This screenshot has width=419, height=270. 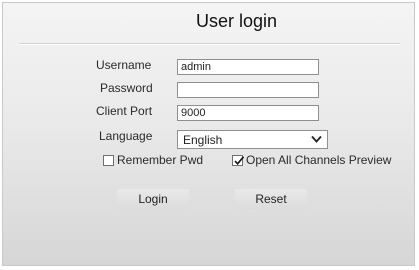 I want to click on client-port-label: Client Port, so click(x=124, y=111).